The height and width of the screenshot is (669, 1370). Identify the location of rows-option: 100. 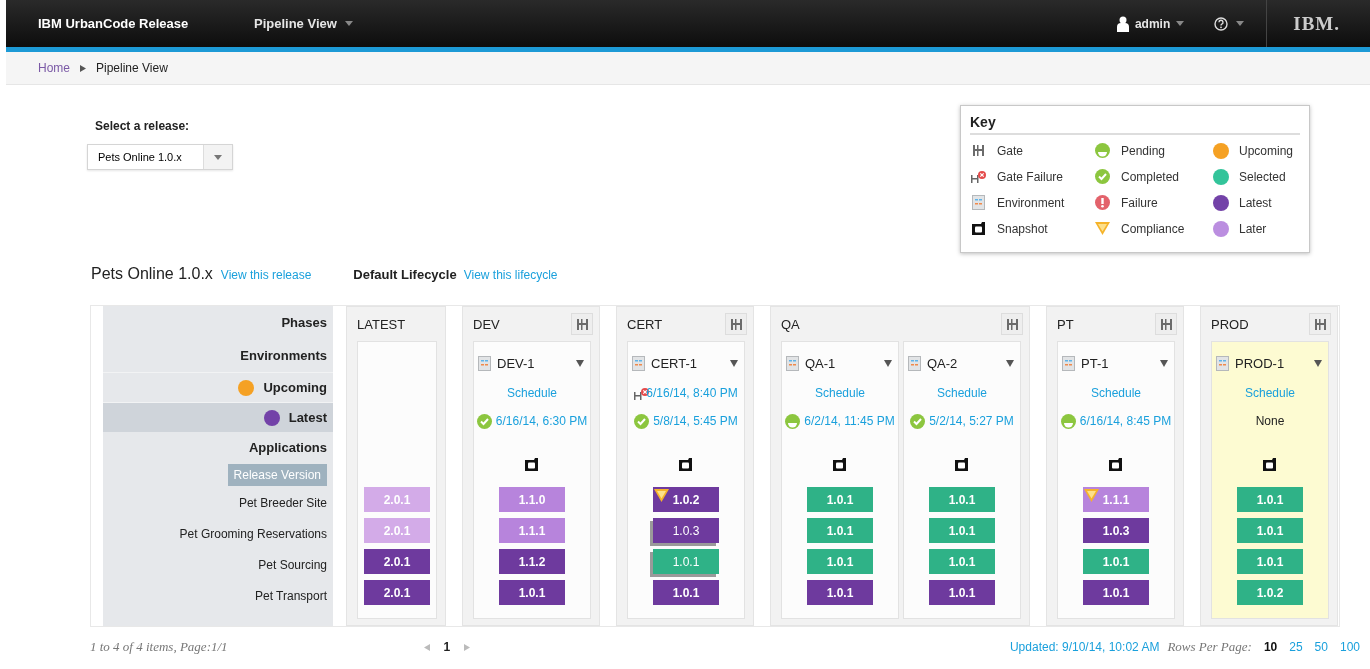
(1349, 647).